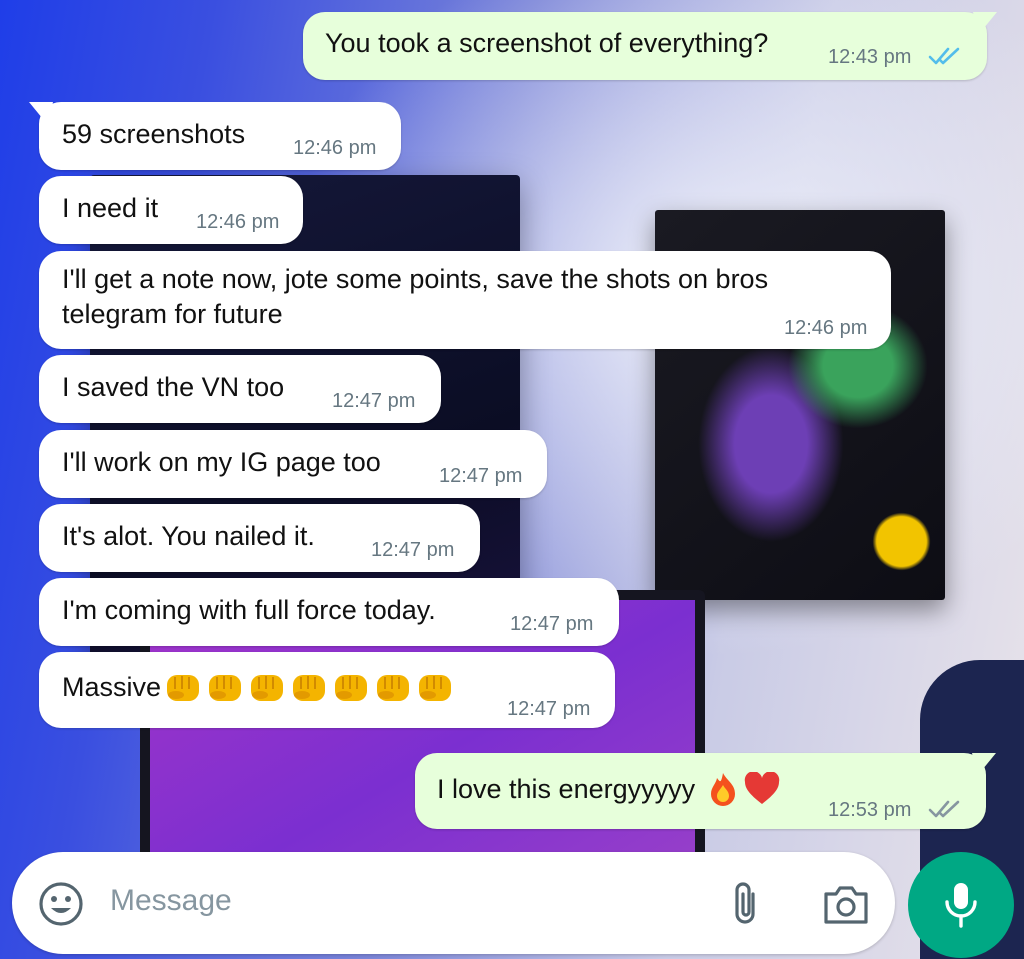 The height and width of the screenshot is (959, 1024). I want to click on message-text: It's alot. You nailed it., so click(188, 536).